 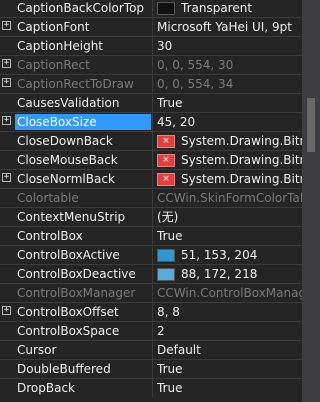 I want to click on property-name: ControlBoxOffset, so click(x=83, y=312).